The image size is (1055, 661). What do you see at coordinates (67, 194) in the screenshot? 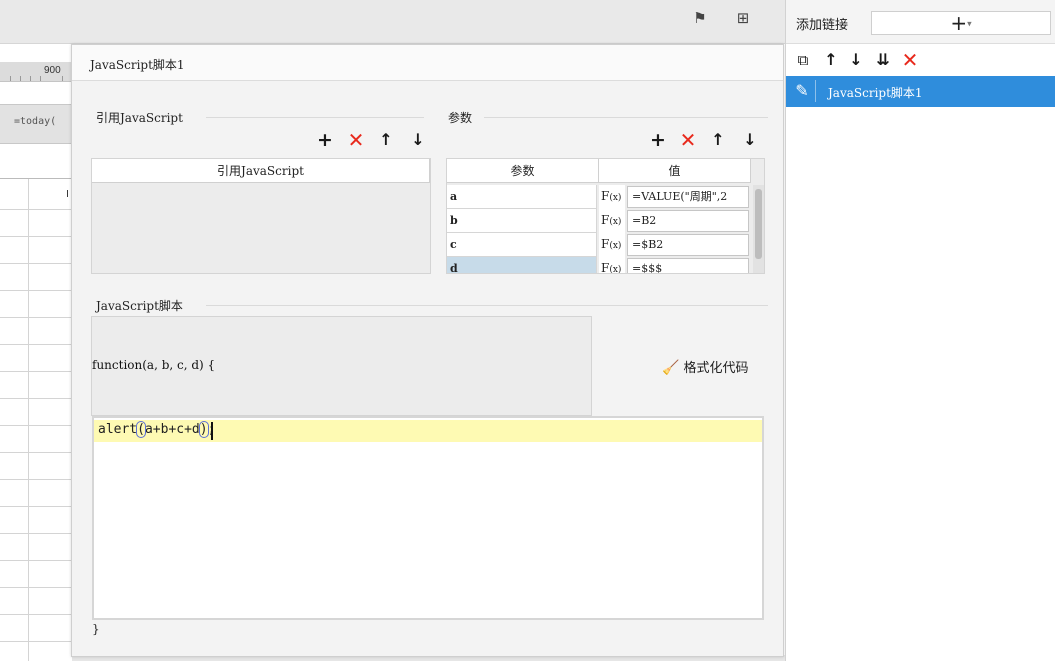
I see `column-char: I` at bounding box center [67, 194].